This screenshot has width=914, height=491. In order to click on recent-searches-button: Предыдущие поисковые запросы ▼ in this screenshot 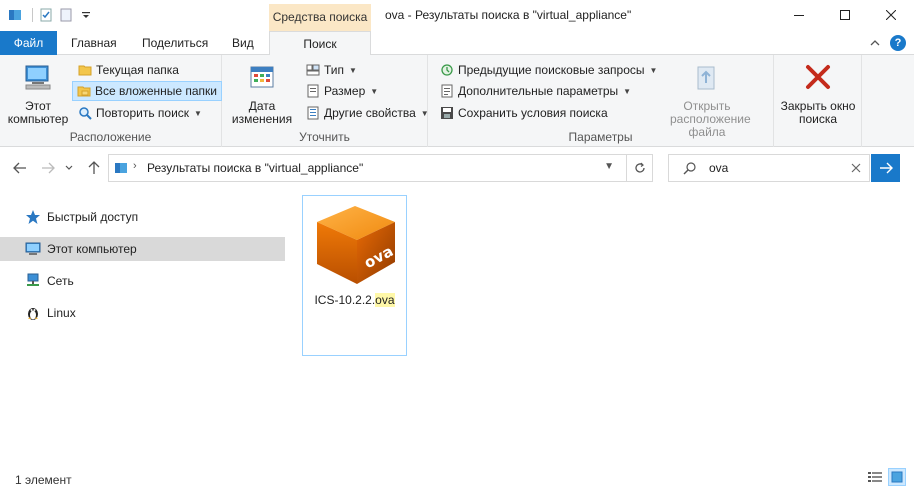, I will do `click(548, 70)`.